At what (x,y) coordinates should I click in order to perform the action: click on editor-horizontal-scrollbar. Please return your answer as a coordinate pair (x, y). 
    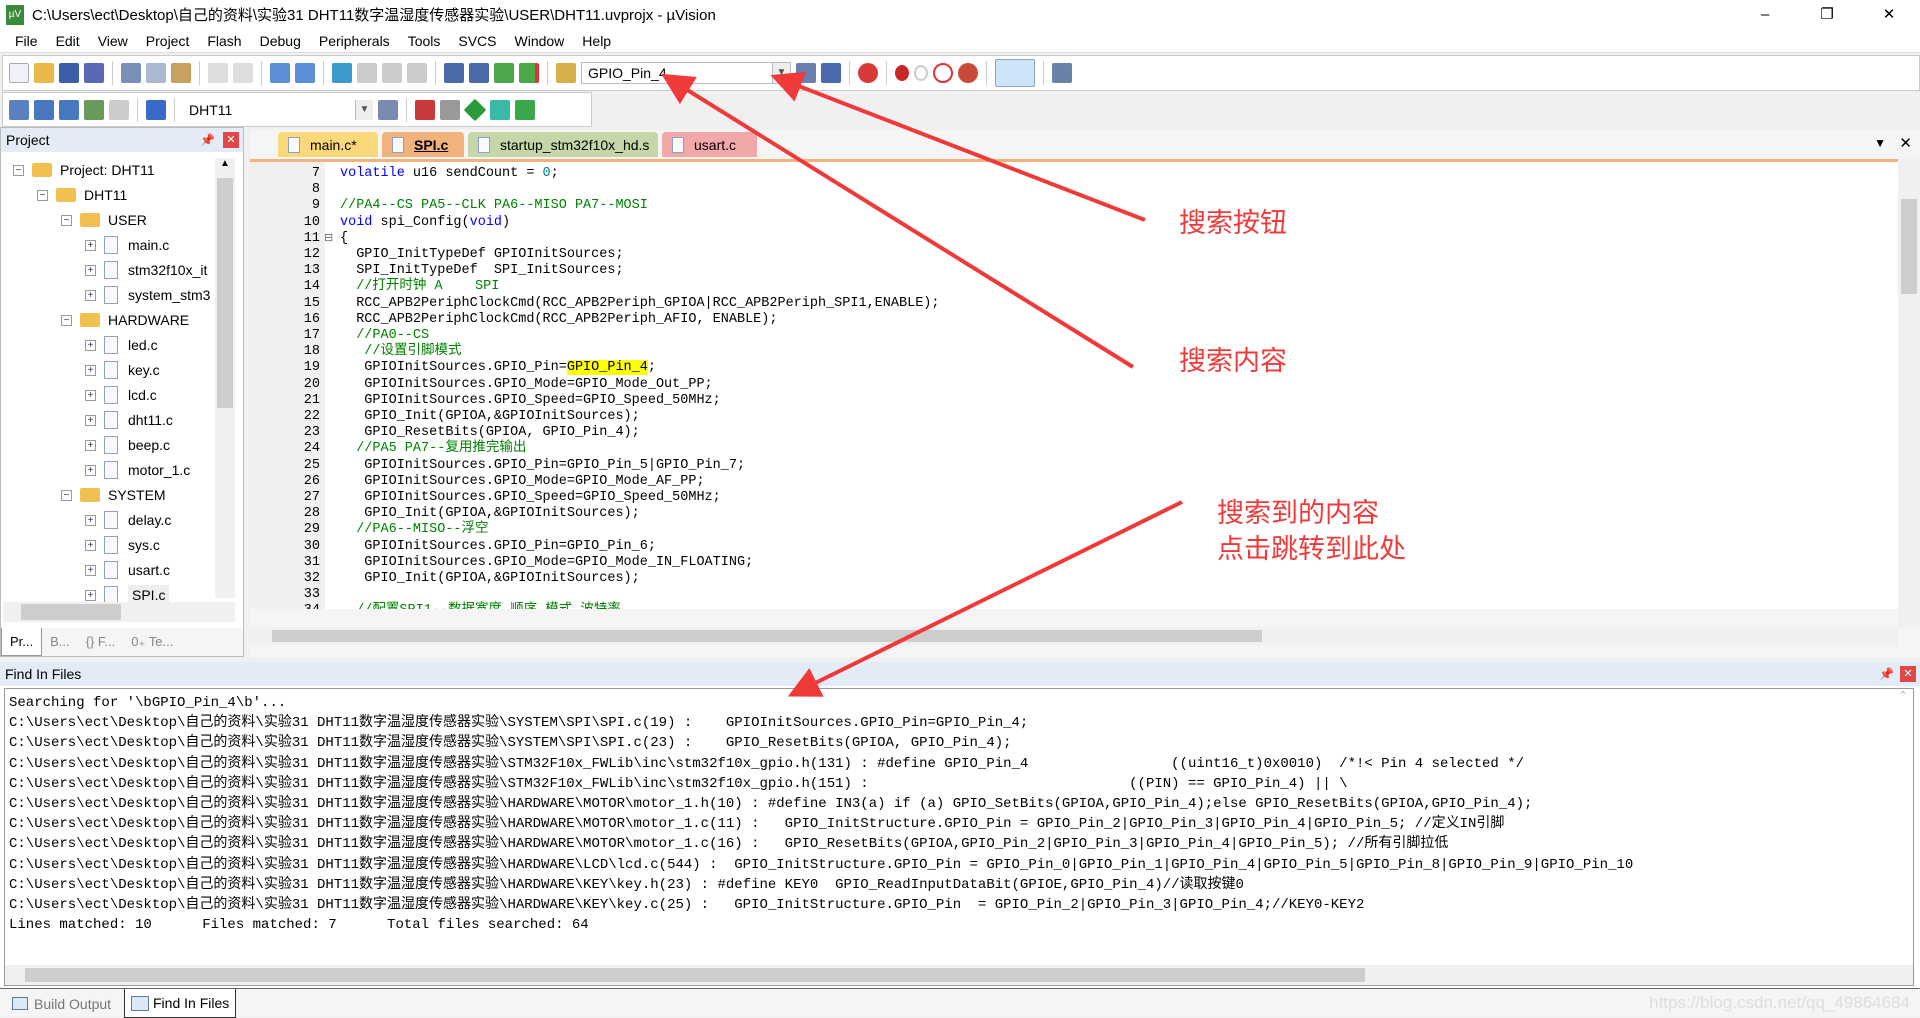
    Looking at the image, I should click on (1074, 636).